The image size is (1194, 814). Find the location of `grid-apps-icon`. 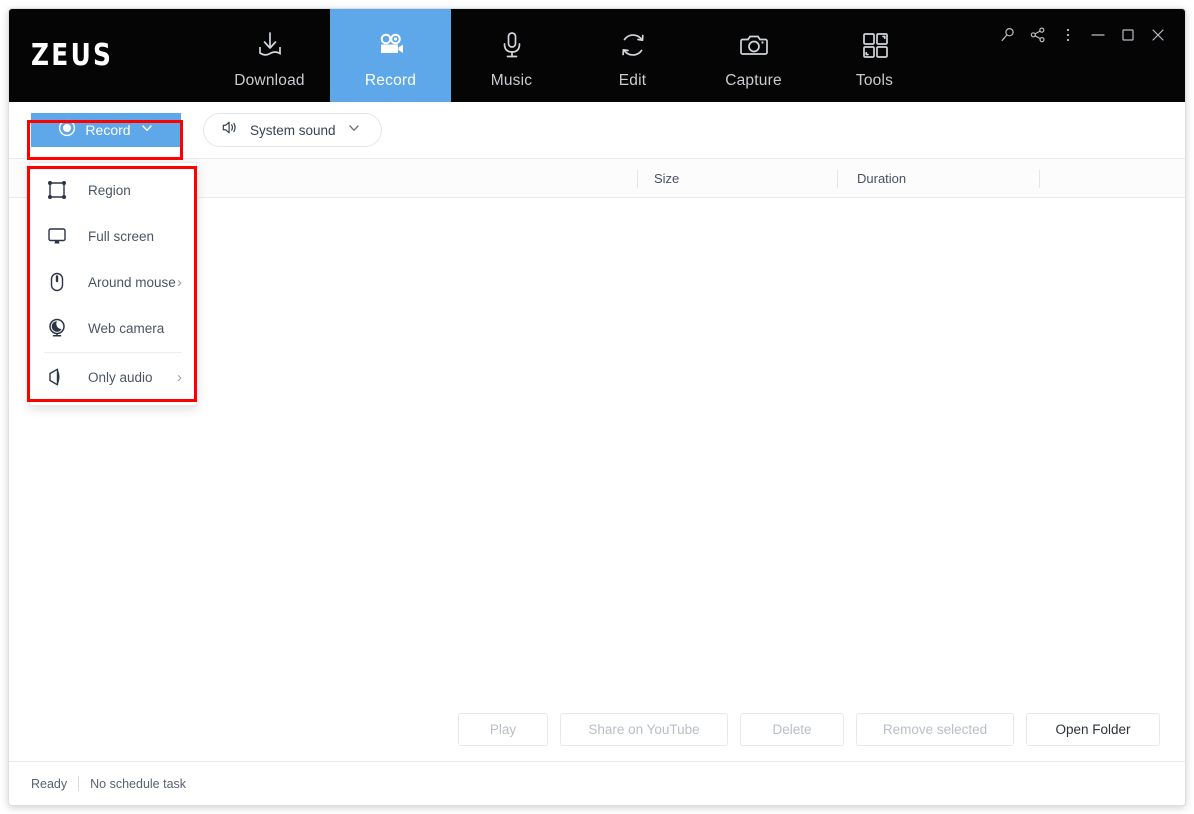

grid-apps-icon is located at coordinates (875, 45).